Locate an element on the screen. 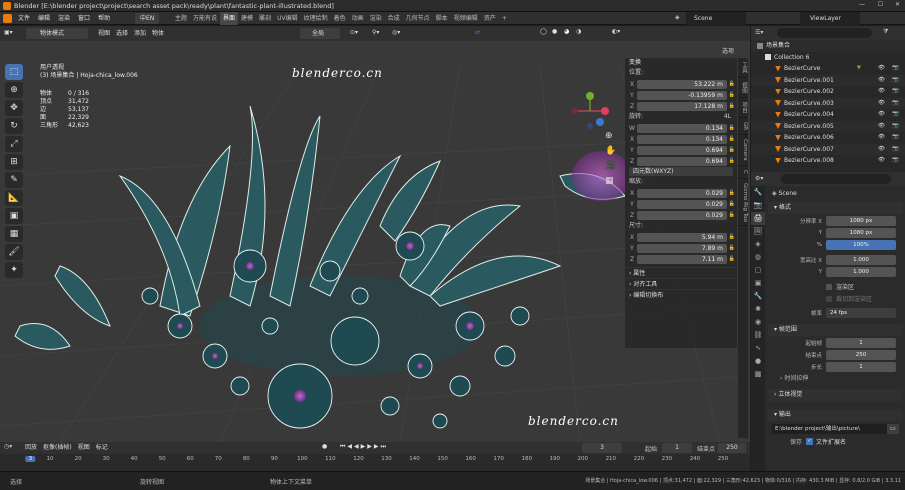  outliner-root: 场景集合 is located at coordinates (828, 46).